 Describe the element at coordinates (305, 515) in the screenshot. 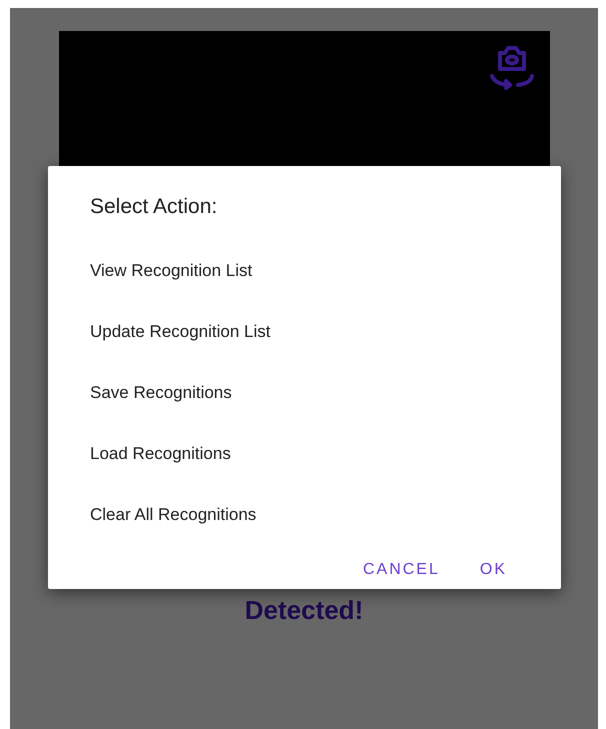

I see `action-option: Clear All Recognitions` at that location.